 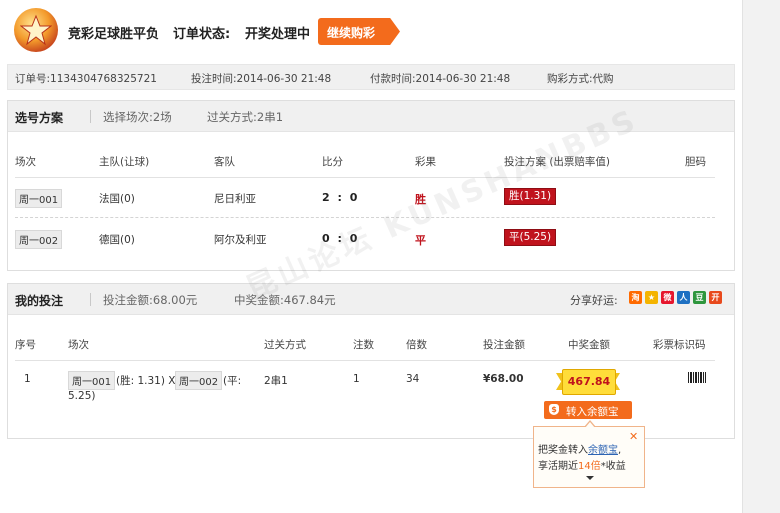 I want to click on col-index: 序号, so click(x=25, y=345).